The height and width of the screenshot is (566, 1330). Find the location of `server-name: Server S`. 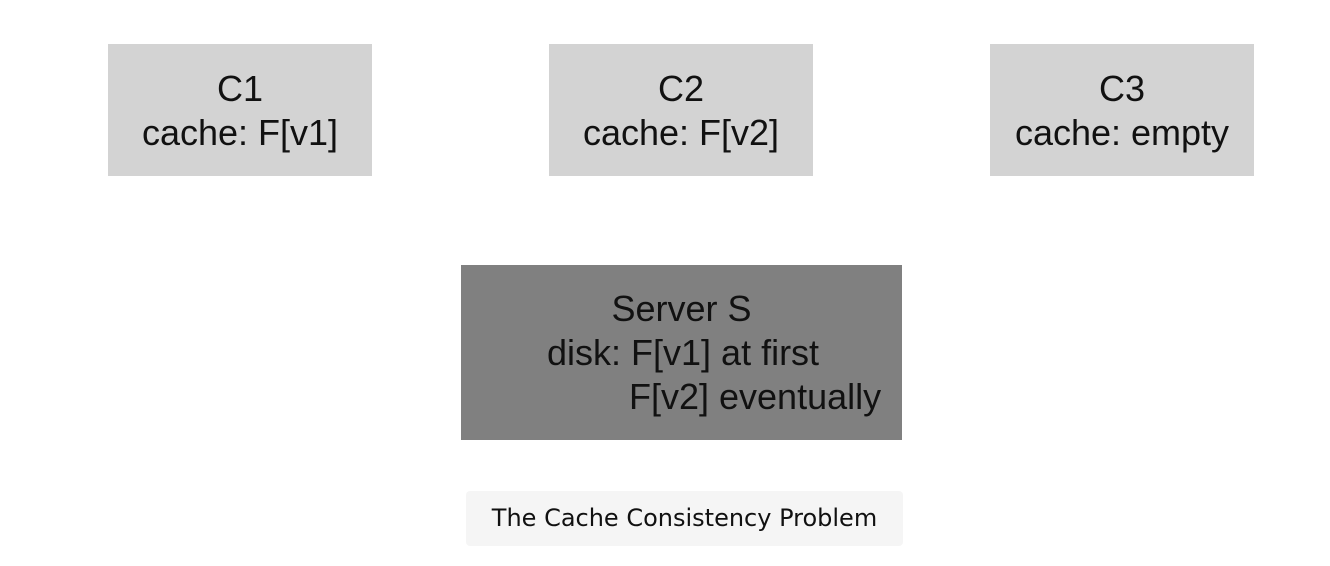

server-name: Server S is located at coordinates (681, 308).